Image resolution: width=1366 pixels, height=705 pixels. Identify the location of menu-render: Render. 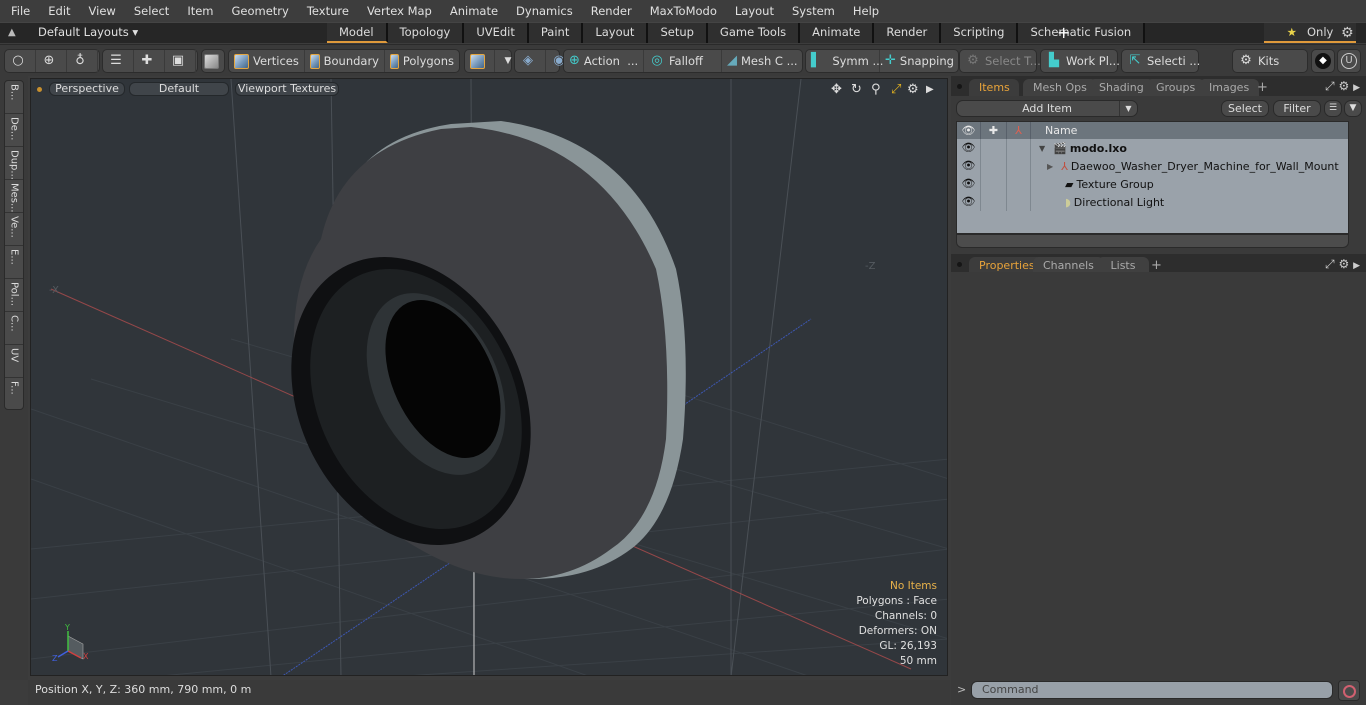
(611, 11).